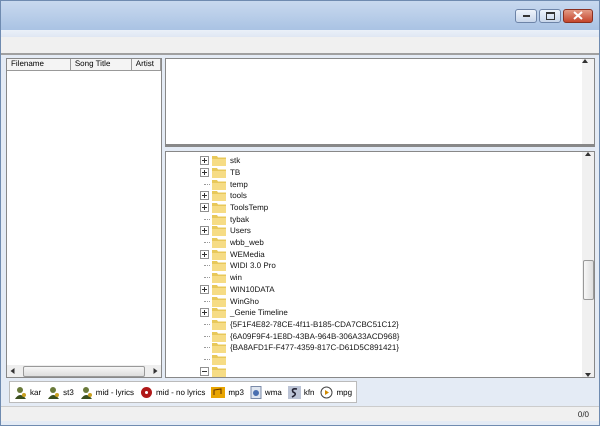  What do you see at coordinates (247, 243) in the screenshot?
I see `folder-name: wbb_web` at bounding box center [247, 243].